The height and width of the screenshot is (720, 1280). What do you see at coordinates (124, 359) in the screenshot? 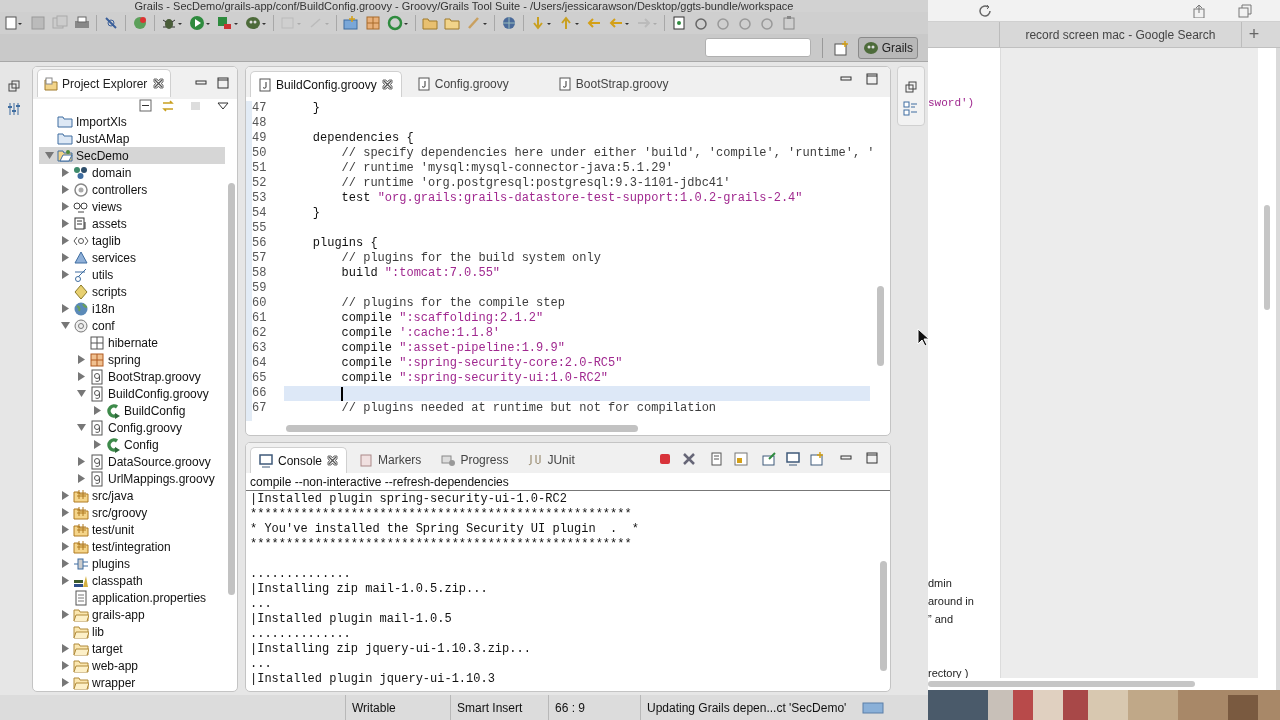
I see `tree-item: spring` at bounding box center [124, 359].